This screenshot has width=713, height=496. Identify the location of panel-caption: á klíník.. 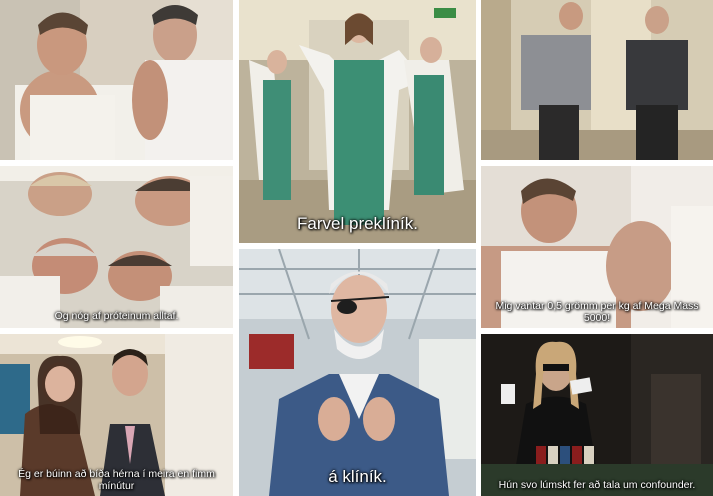
(357, 477).